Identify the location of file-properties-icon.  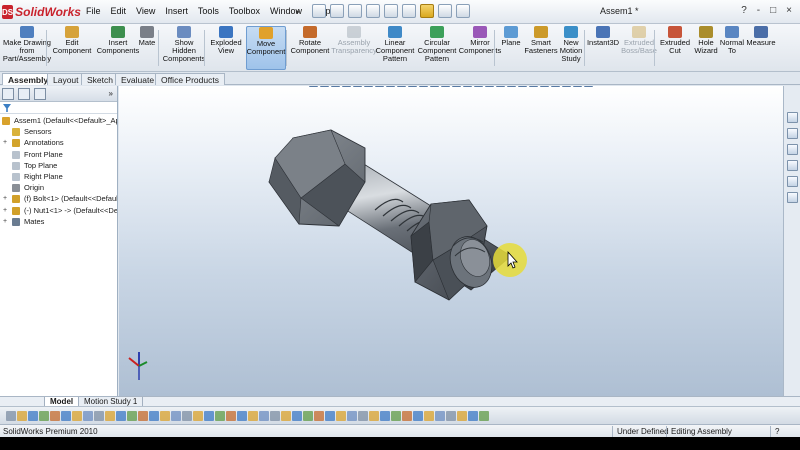
(445, 11).